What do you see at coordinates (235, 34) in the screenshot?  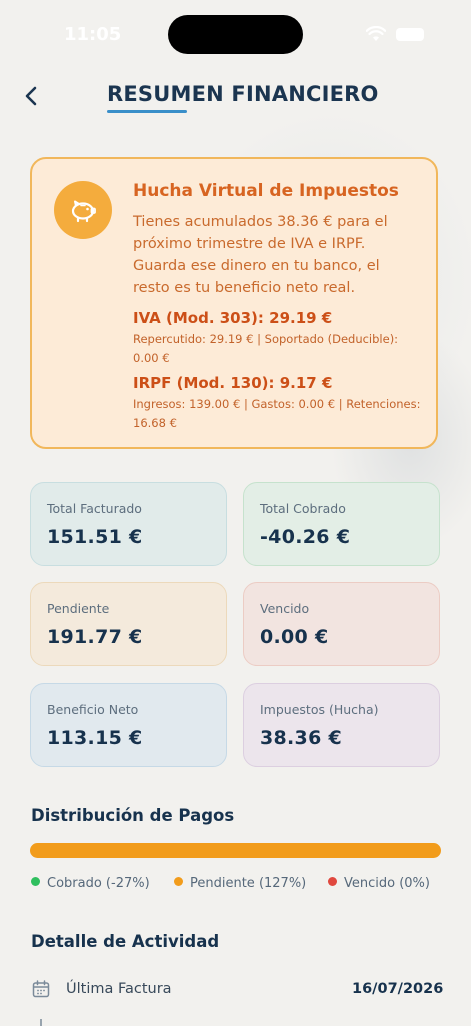 I see `dynamic-island` at bounding box center [235, 34].